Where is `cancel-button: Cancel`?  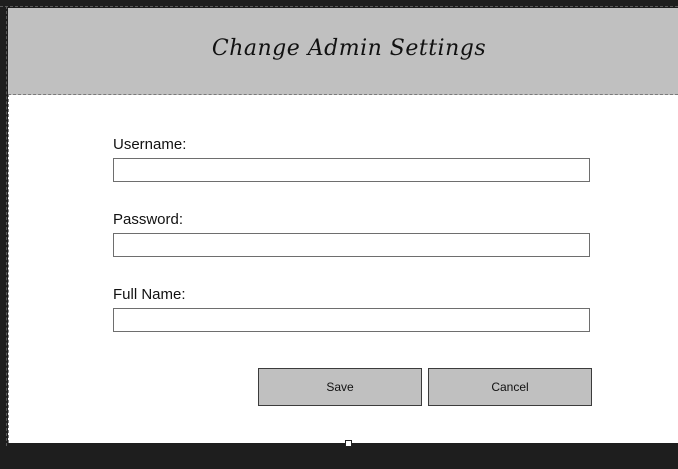
cancel-button: Cancel is located at coordinates (510, 387).